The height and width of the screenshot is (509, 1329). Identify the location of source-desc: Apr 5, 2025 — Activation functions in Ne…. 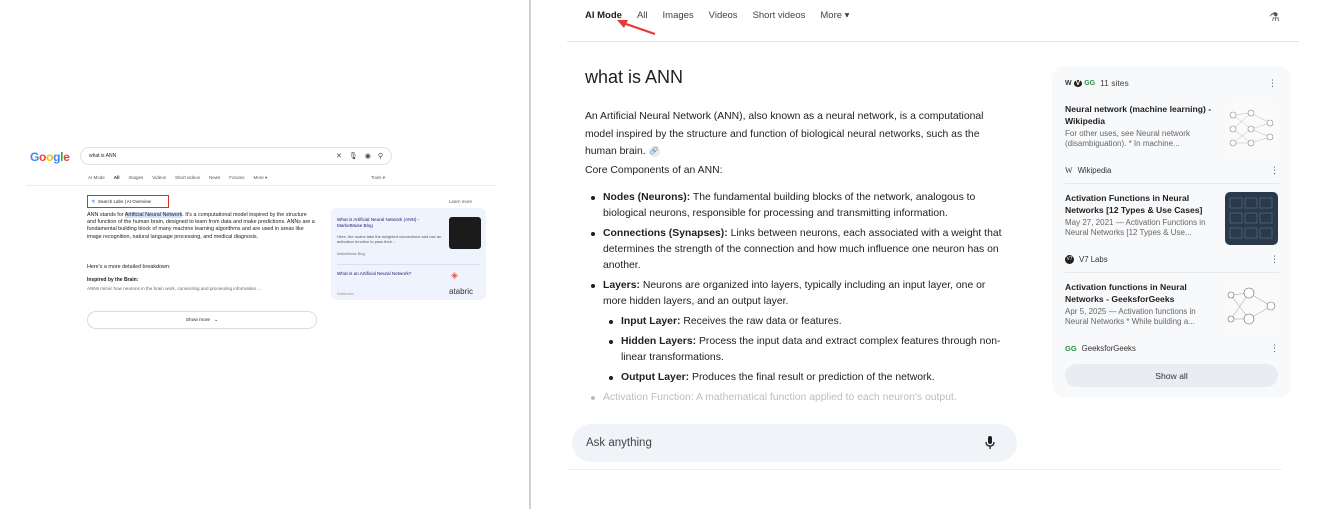
(1130, 316).